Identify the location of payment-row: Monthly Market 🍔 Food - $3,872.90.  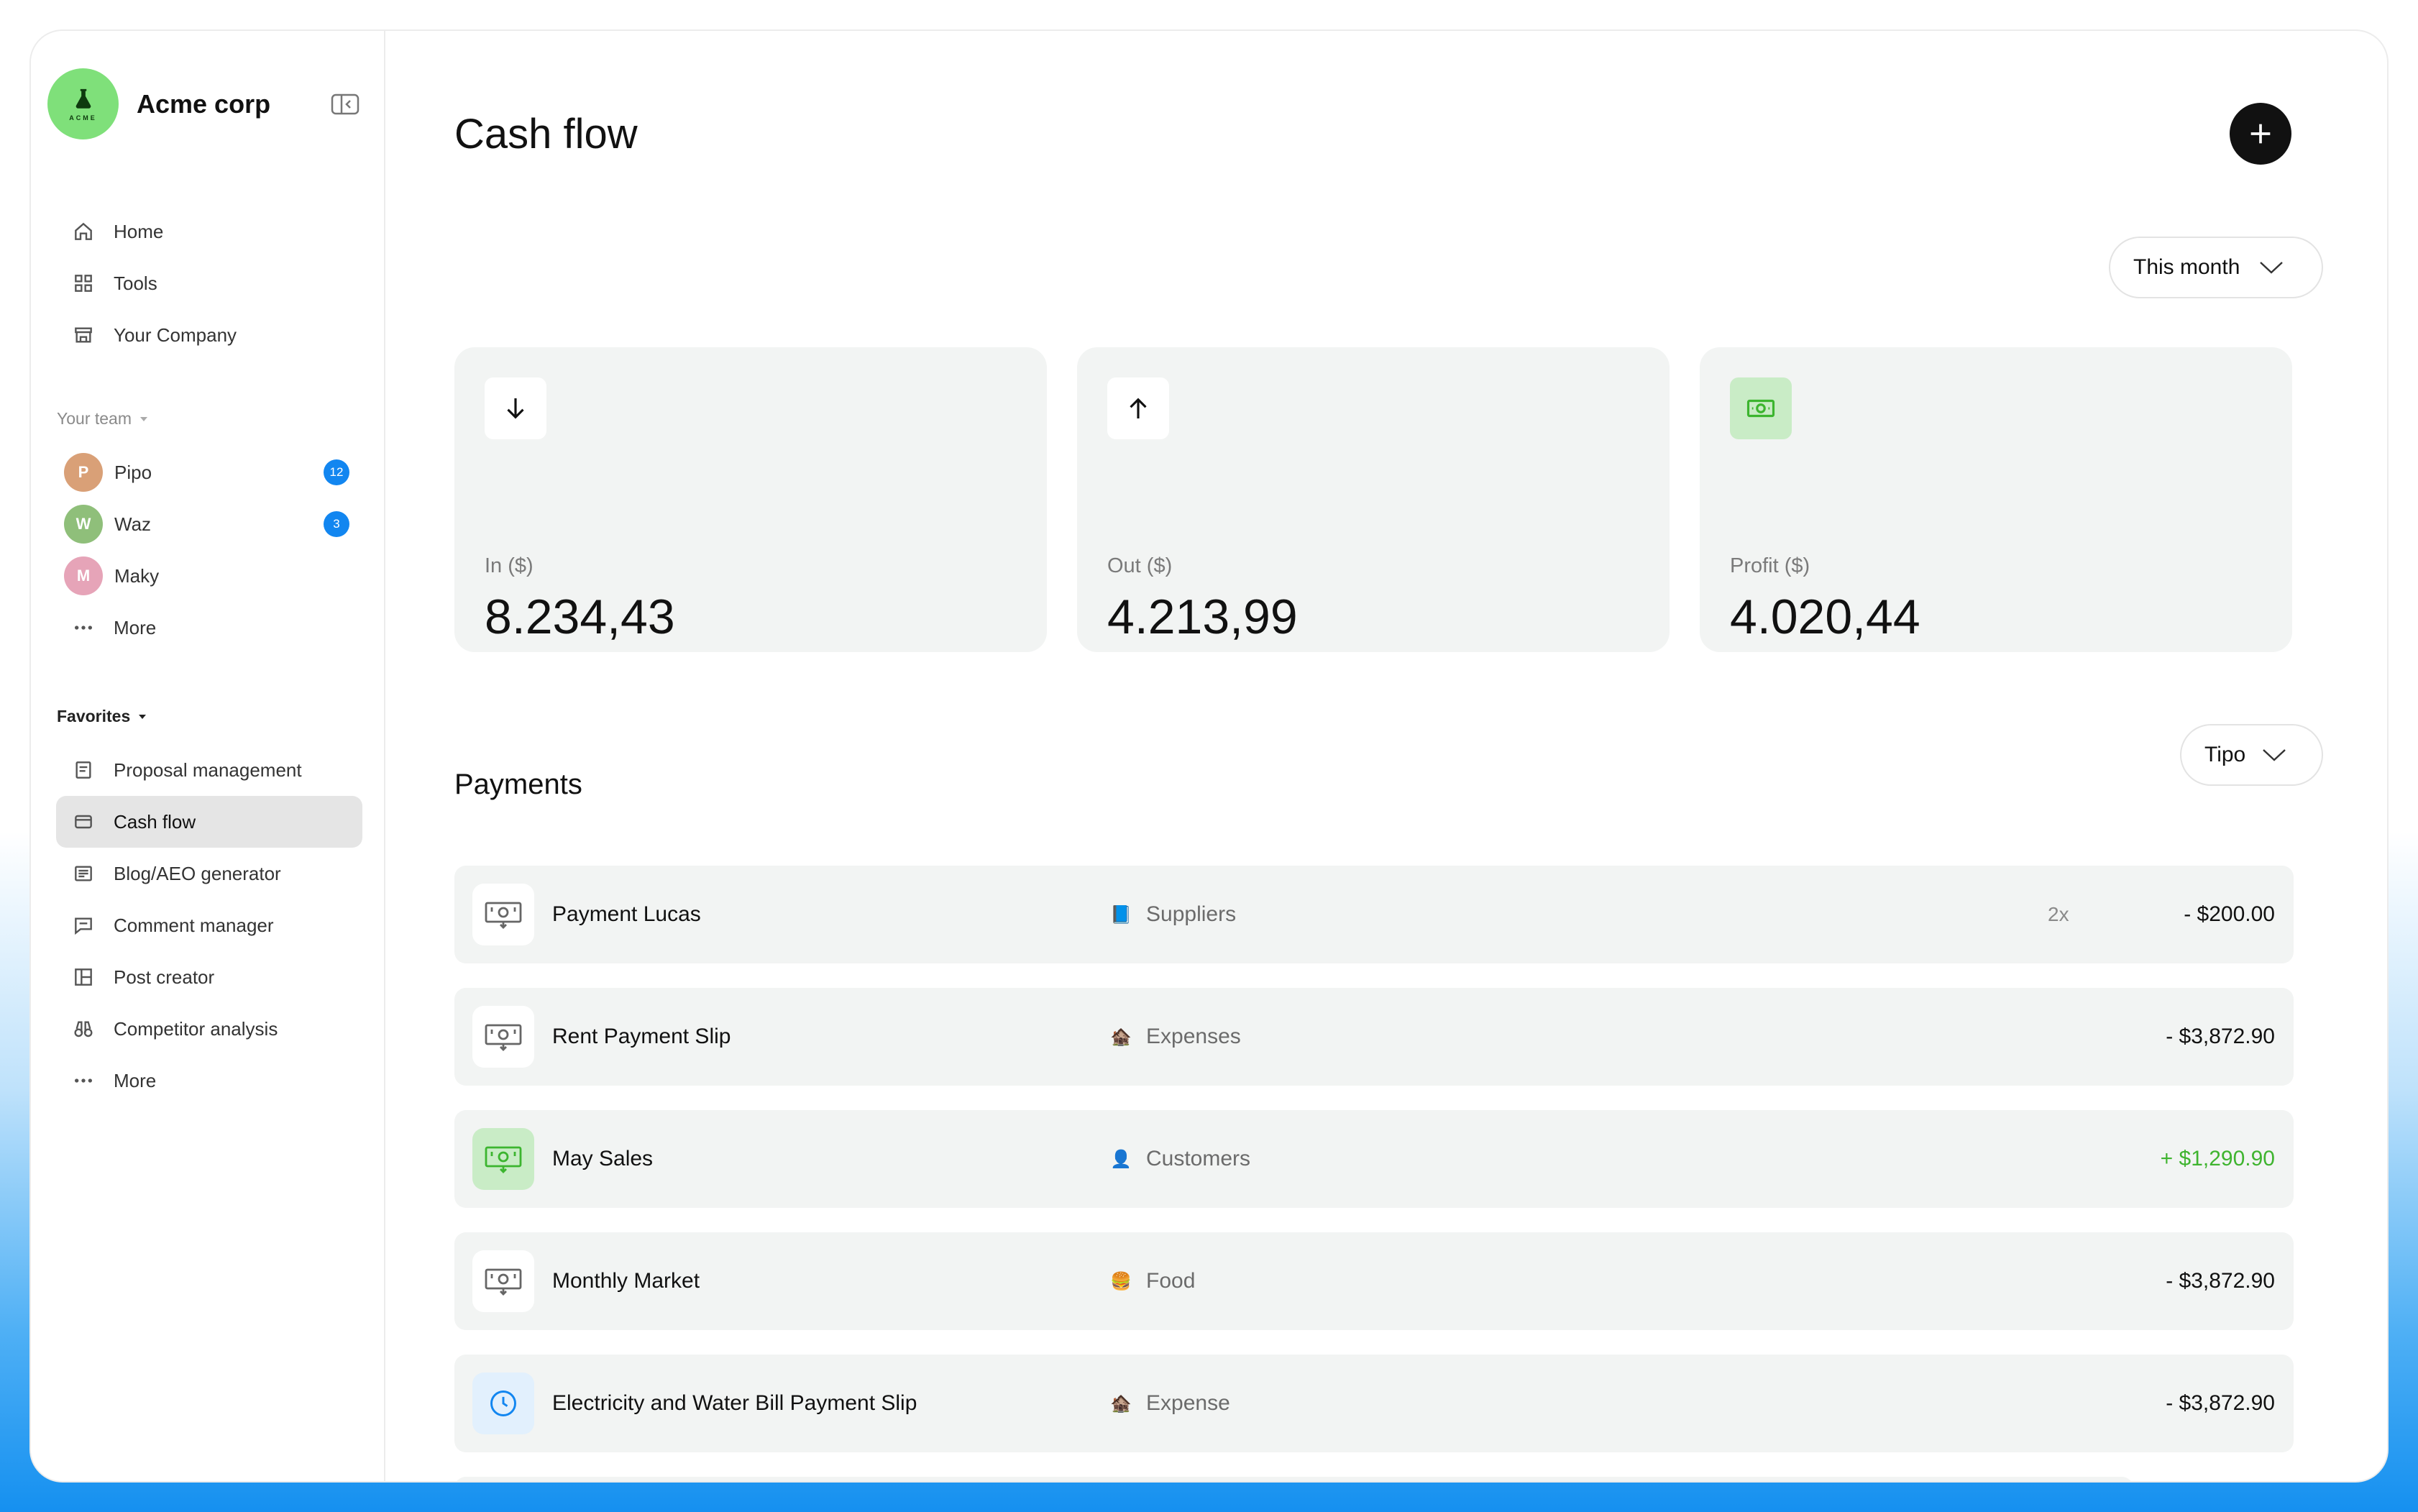
(1374, 1281).